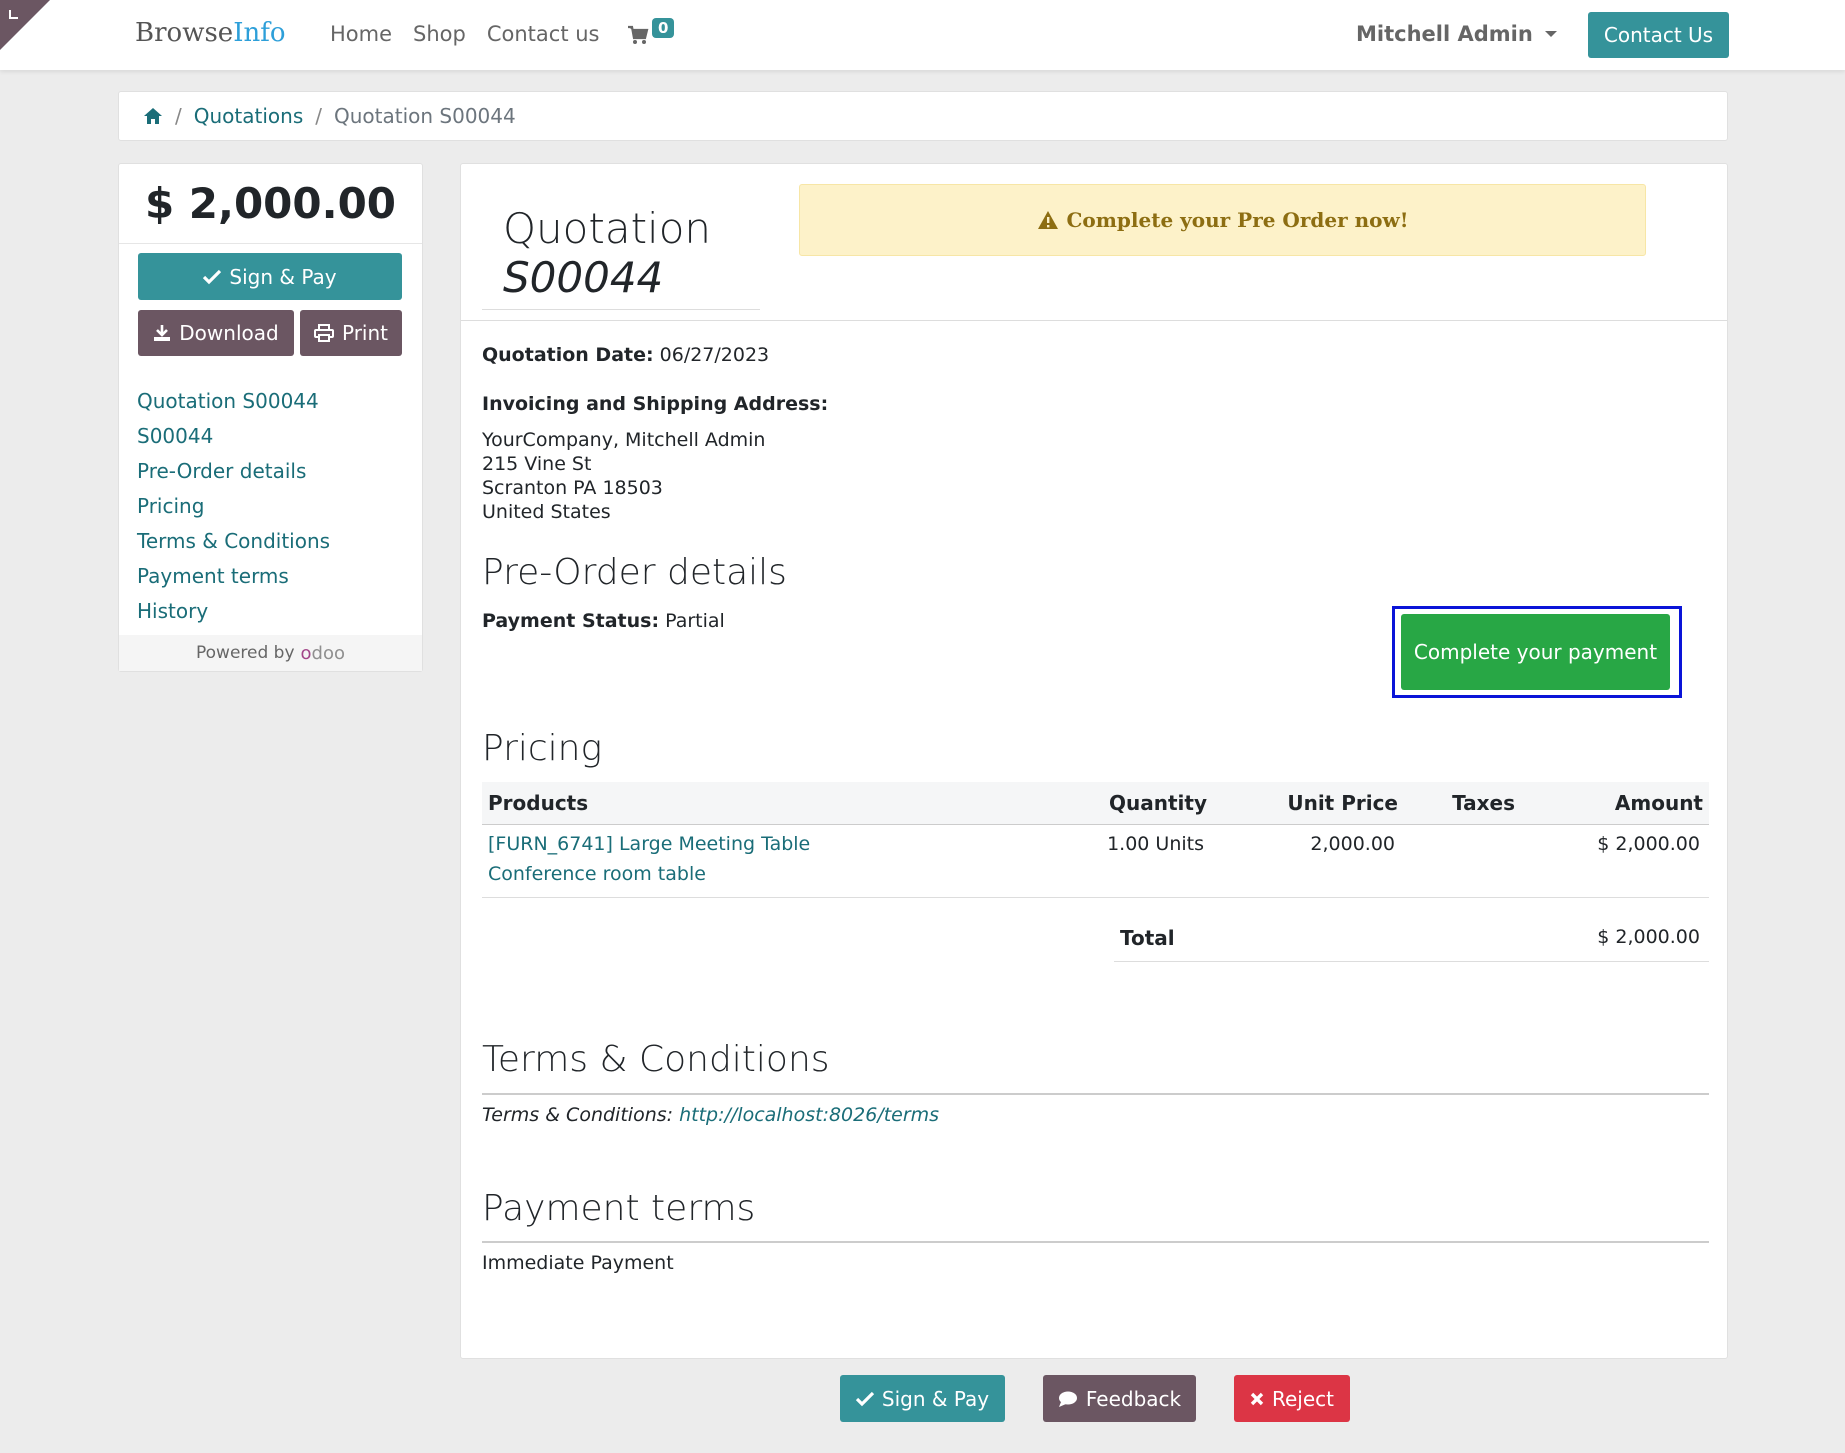 The height and width of the screenshot is (1453, 1845). Describe the element at coordinates (153, 116) in the screenshot. I see `home-icon` at that location.